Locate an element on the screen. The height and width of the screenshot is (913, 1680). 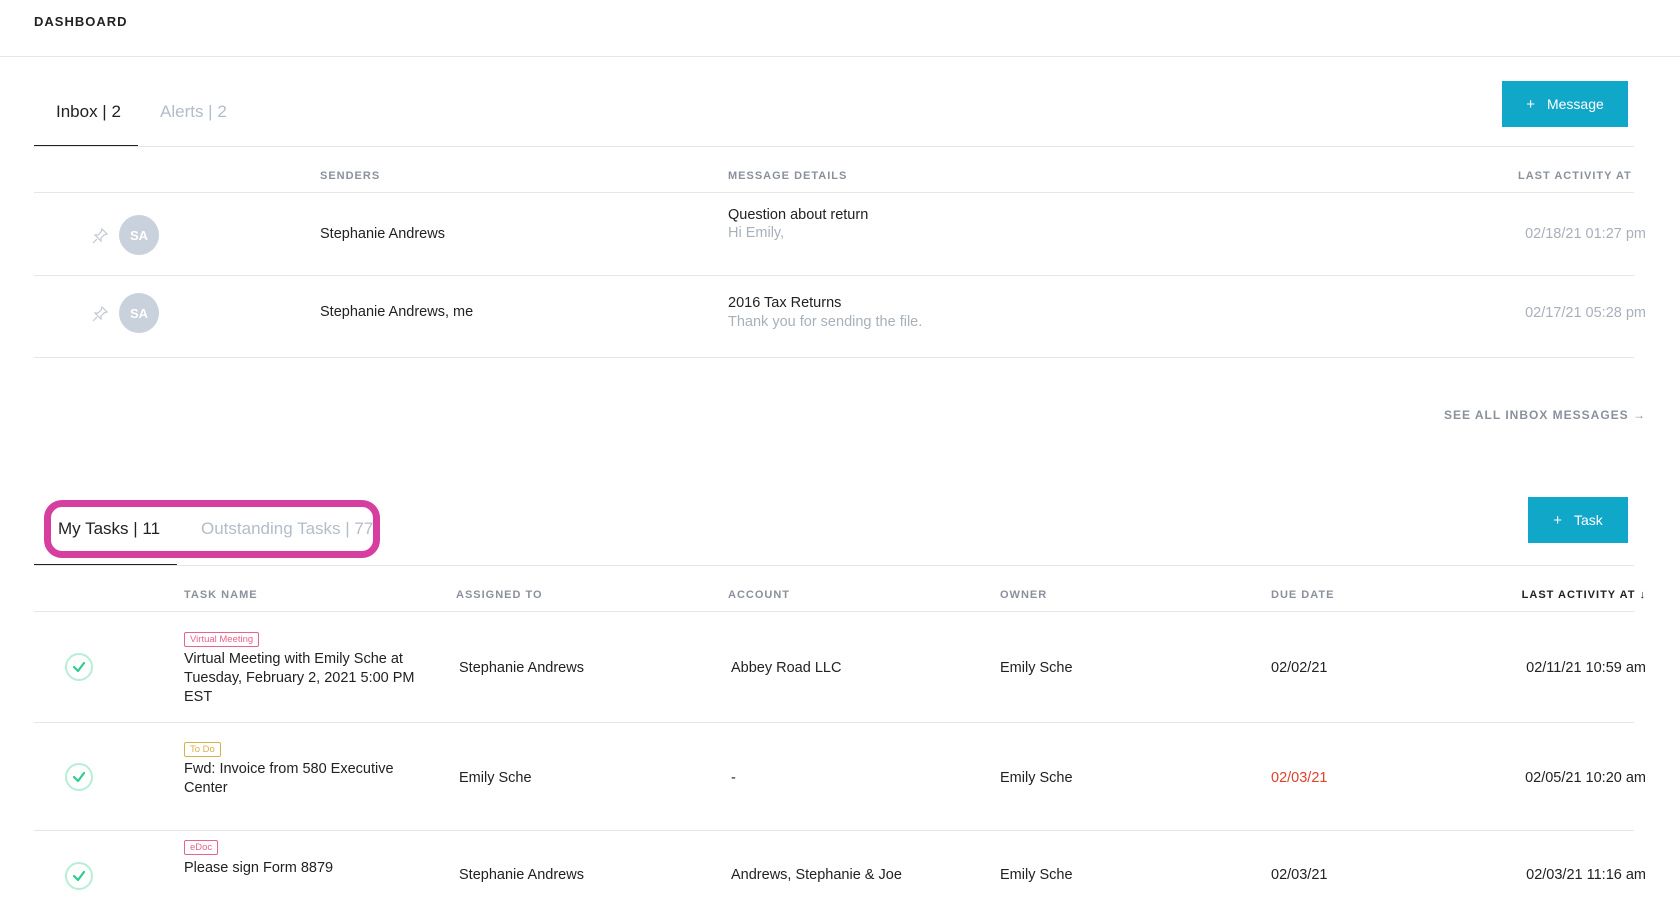
sender: Stephanie Andrews is located at coordinates (382, 234).